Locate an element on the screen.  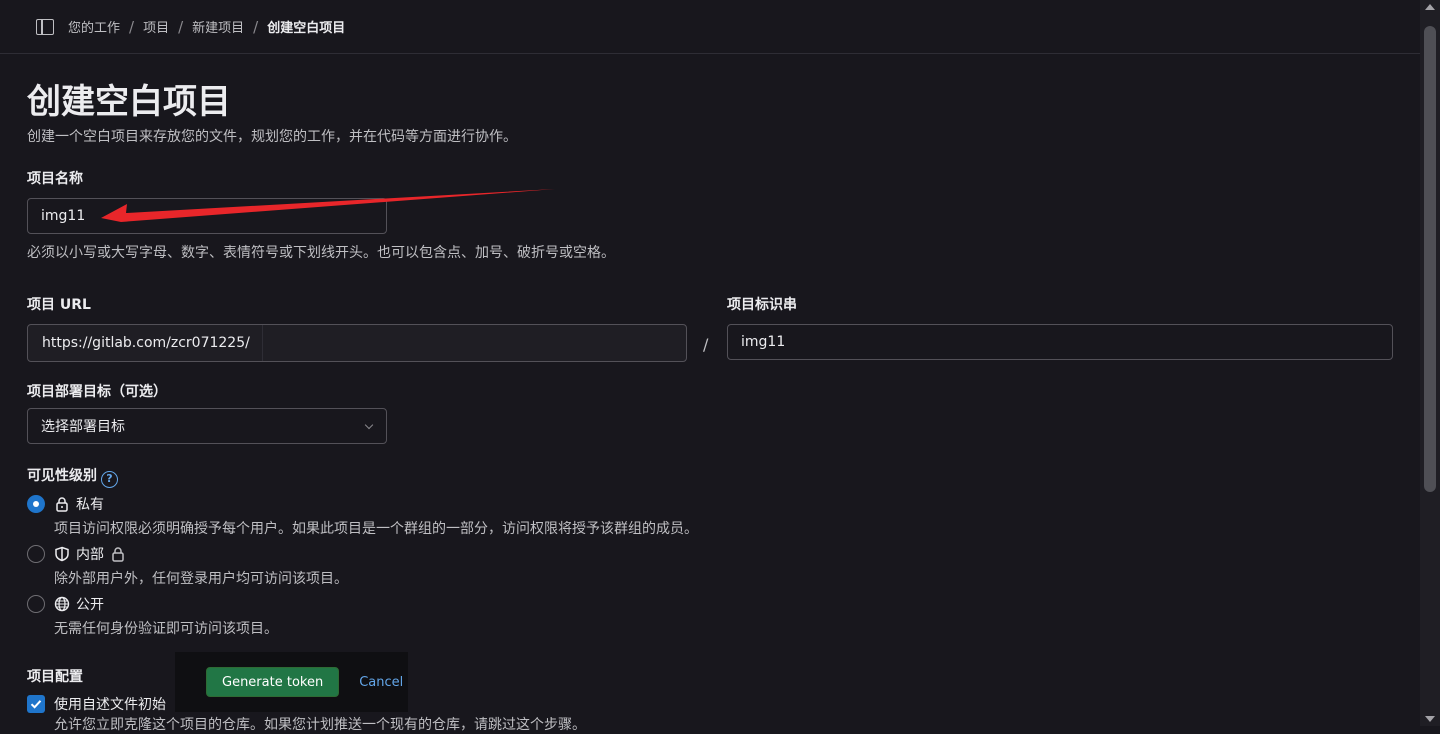
visibility-private-label: 私有 is located at coordinates (90, 505).